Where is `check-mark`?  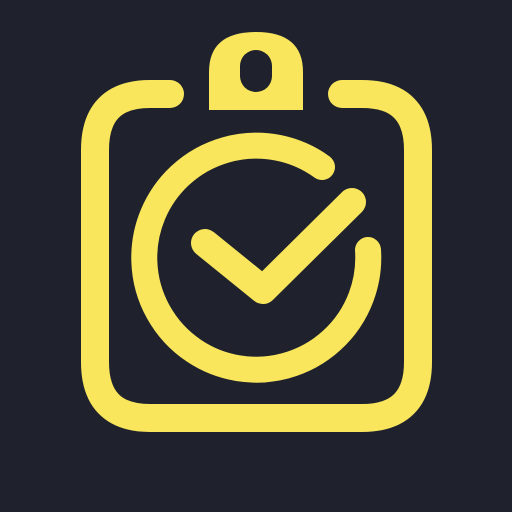
check-mark is located at coordinates (278, 246).